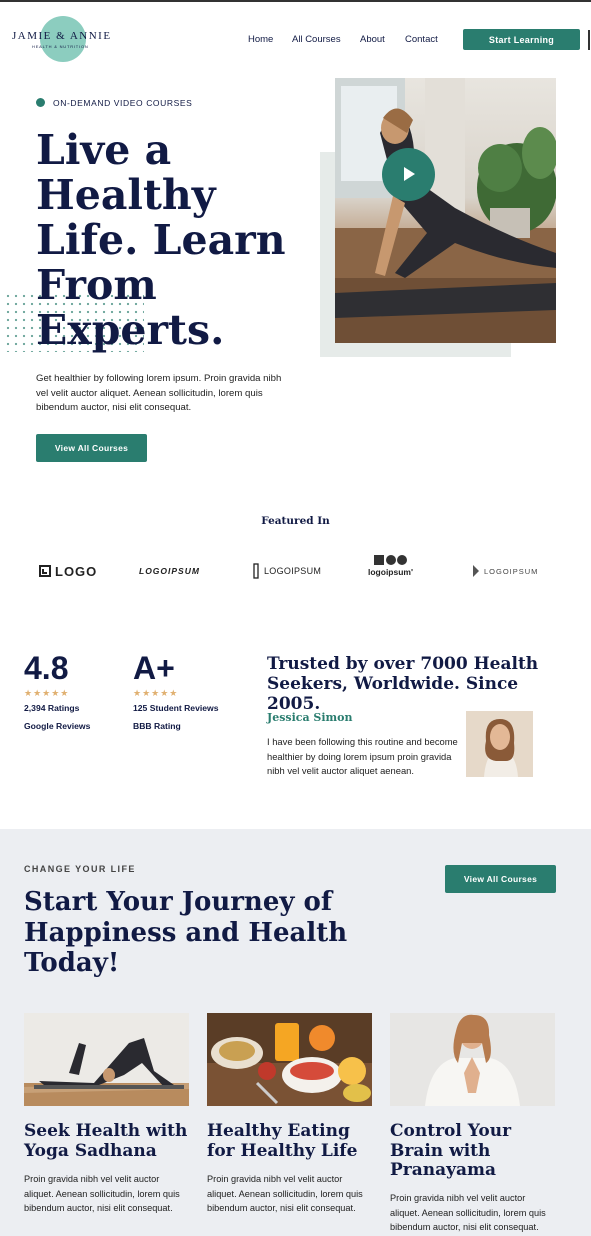 Image resolution: width=591 pixels, height=1236 pixels. Describe the element at coordinates (130, 330) in the screenshot. I see `hero-title-line: Experts.` at that location.